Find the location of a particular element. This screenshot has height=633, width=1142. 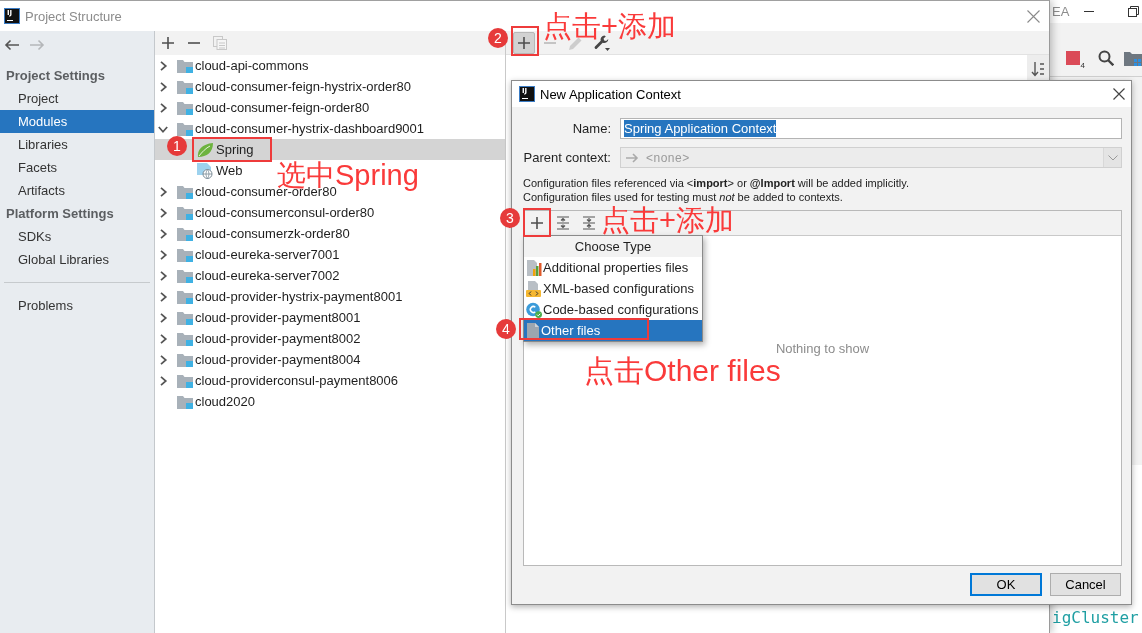

circle-check-icon is located at coordinates (534, 309).